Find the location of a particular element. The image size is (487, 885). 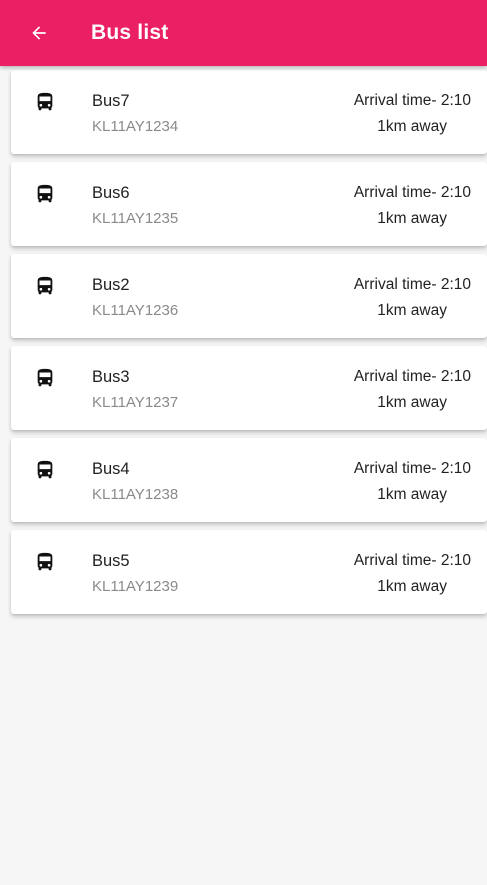

back-button is located at coordinates (39, 33).